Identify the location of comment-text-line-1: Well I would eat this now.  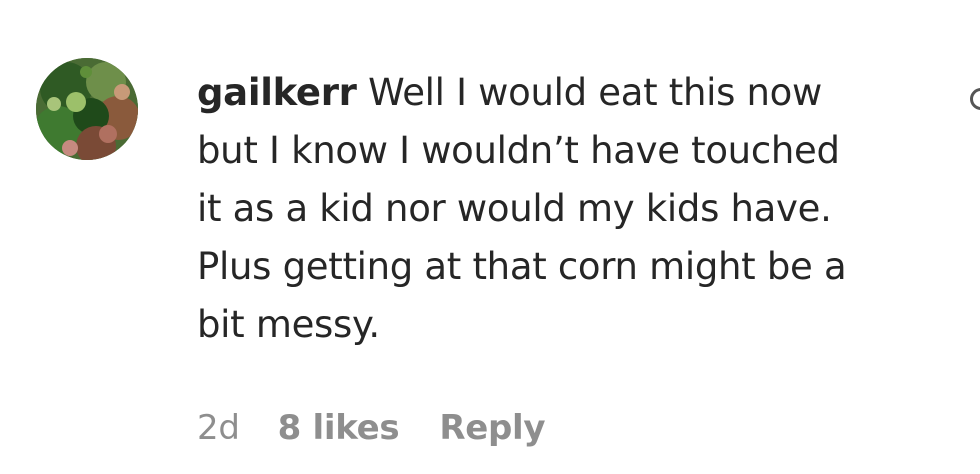
(595, 92).